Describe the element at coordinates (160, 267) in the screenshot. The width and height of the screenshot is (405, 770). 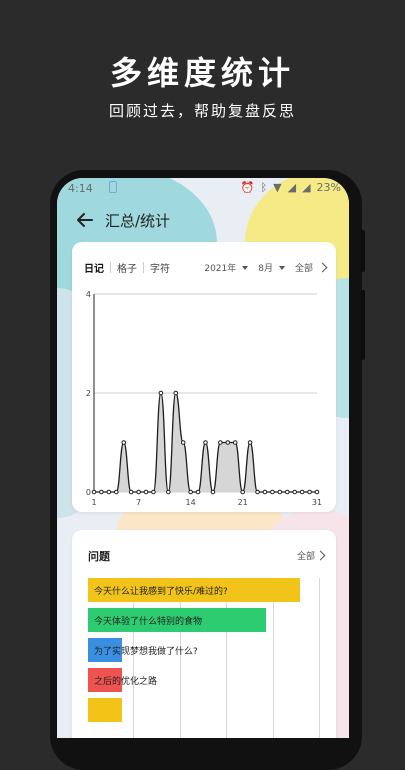
I see `tab-chars: 字符` at that location.